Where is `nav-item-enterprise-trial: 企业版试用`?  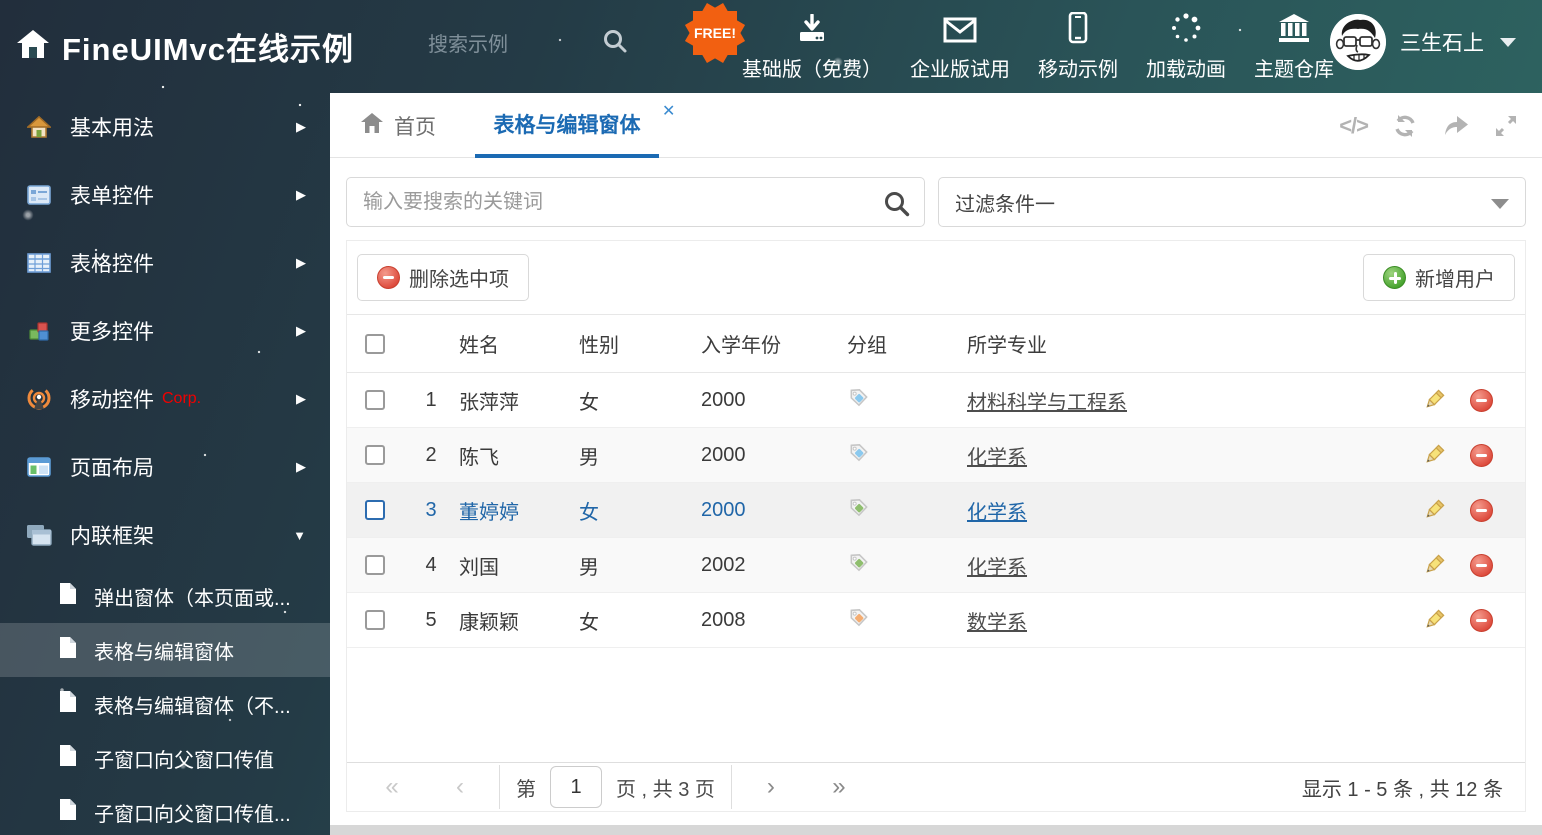 nav-item-enterprise-trial: 企业版试用 is located at coordinates (960, 47).